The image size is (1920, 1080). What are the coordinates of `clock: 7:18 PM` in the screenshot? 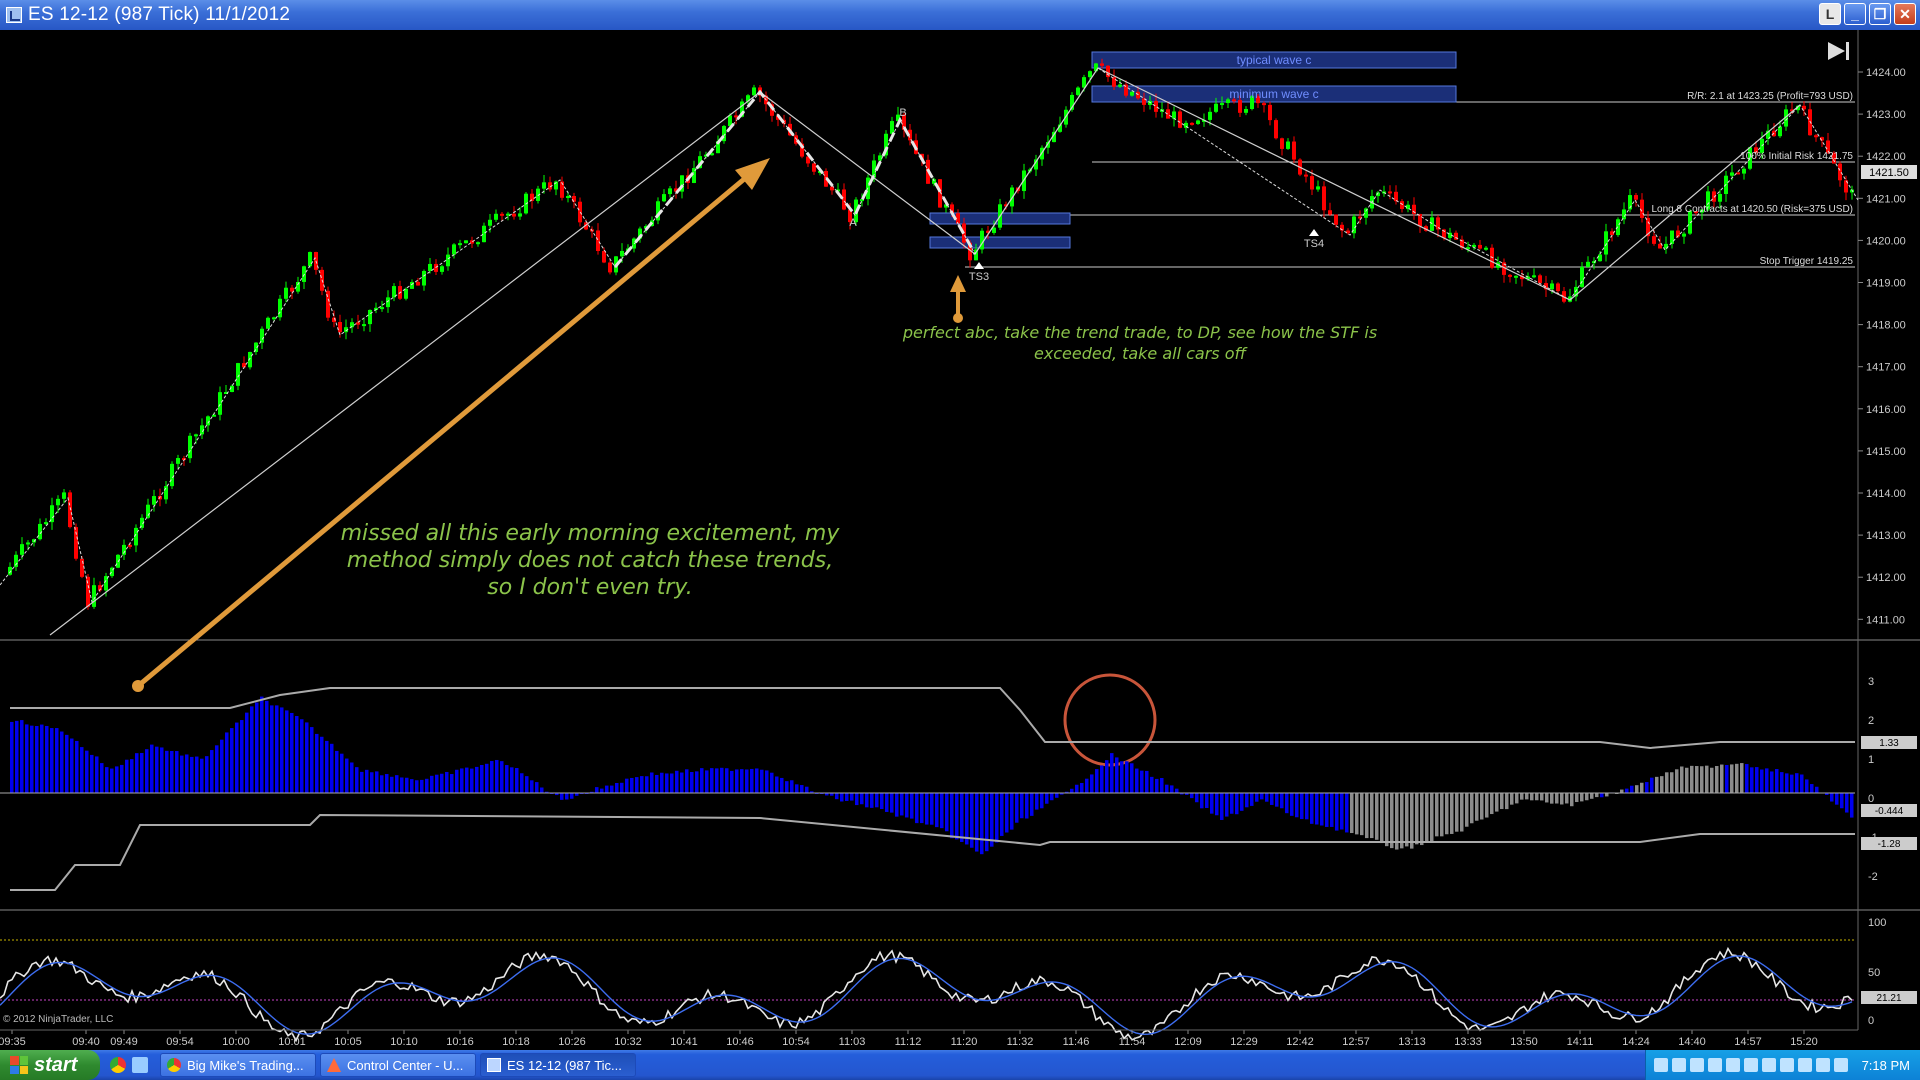 It's located at (1886, 1065).